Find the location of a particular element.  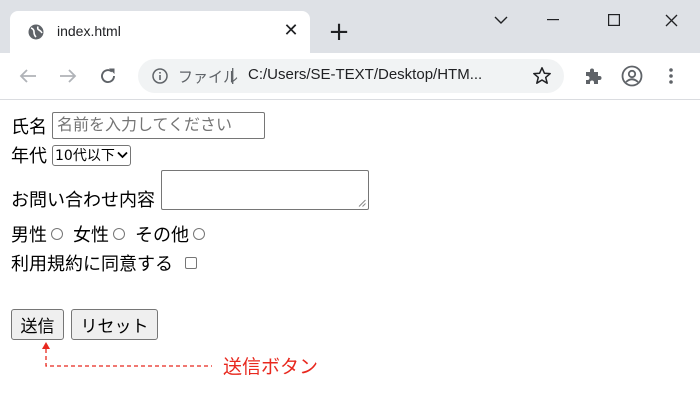

gender-row: 男性 女性 その他 is located at coordinates (111, 234).